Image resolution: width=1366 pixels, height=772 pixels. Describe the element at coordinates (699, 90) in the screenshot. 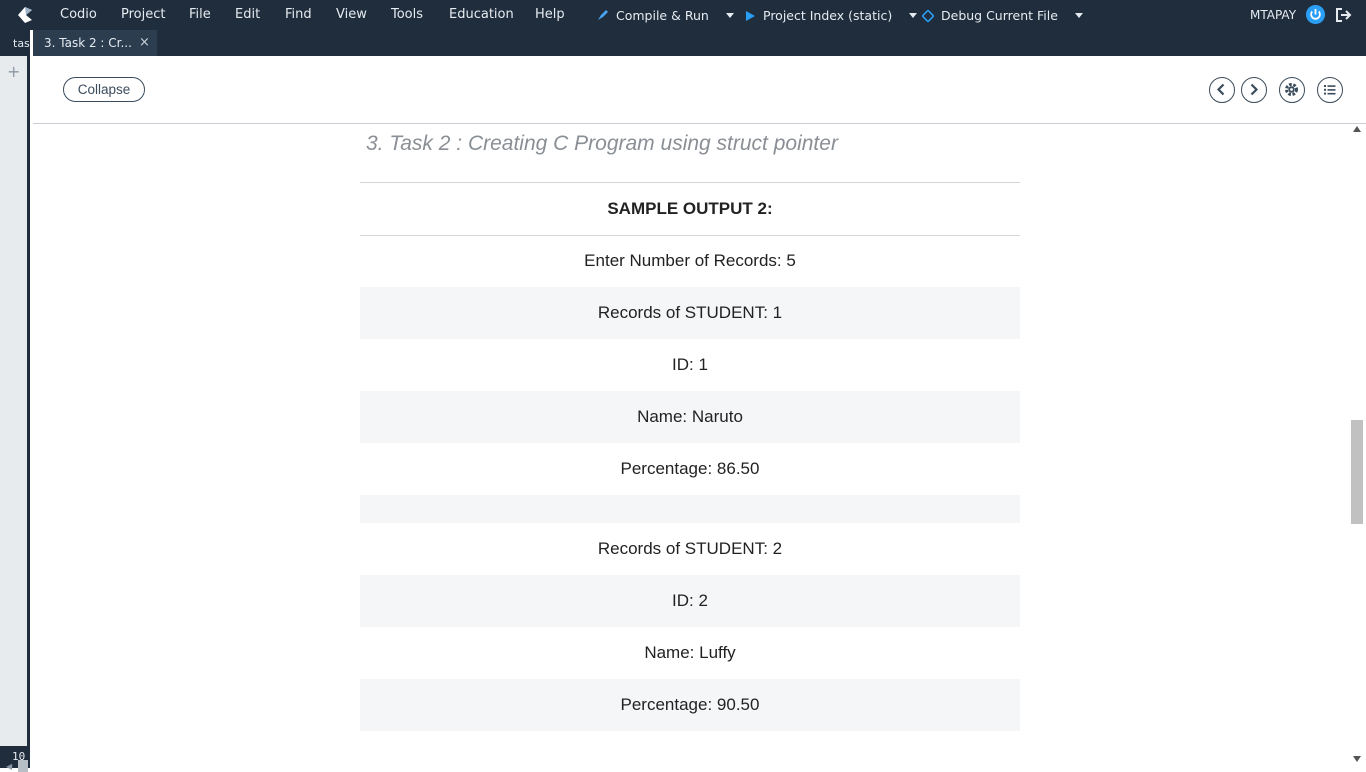

I see `guide-toolbar: Collapse` at that location.